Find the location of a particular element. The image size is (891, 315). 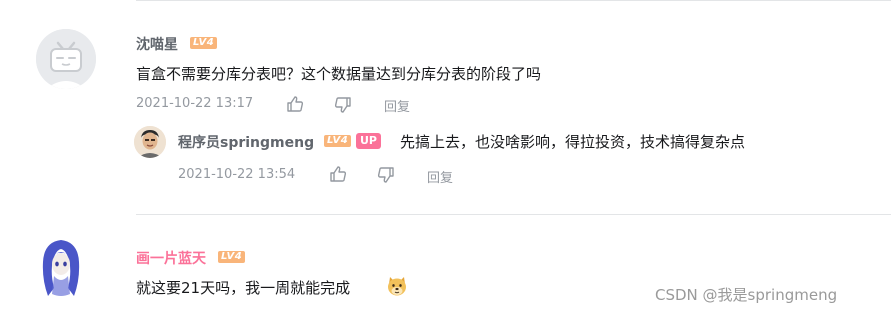

anime-avatar-icon is located at coordinates (61, 268).